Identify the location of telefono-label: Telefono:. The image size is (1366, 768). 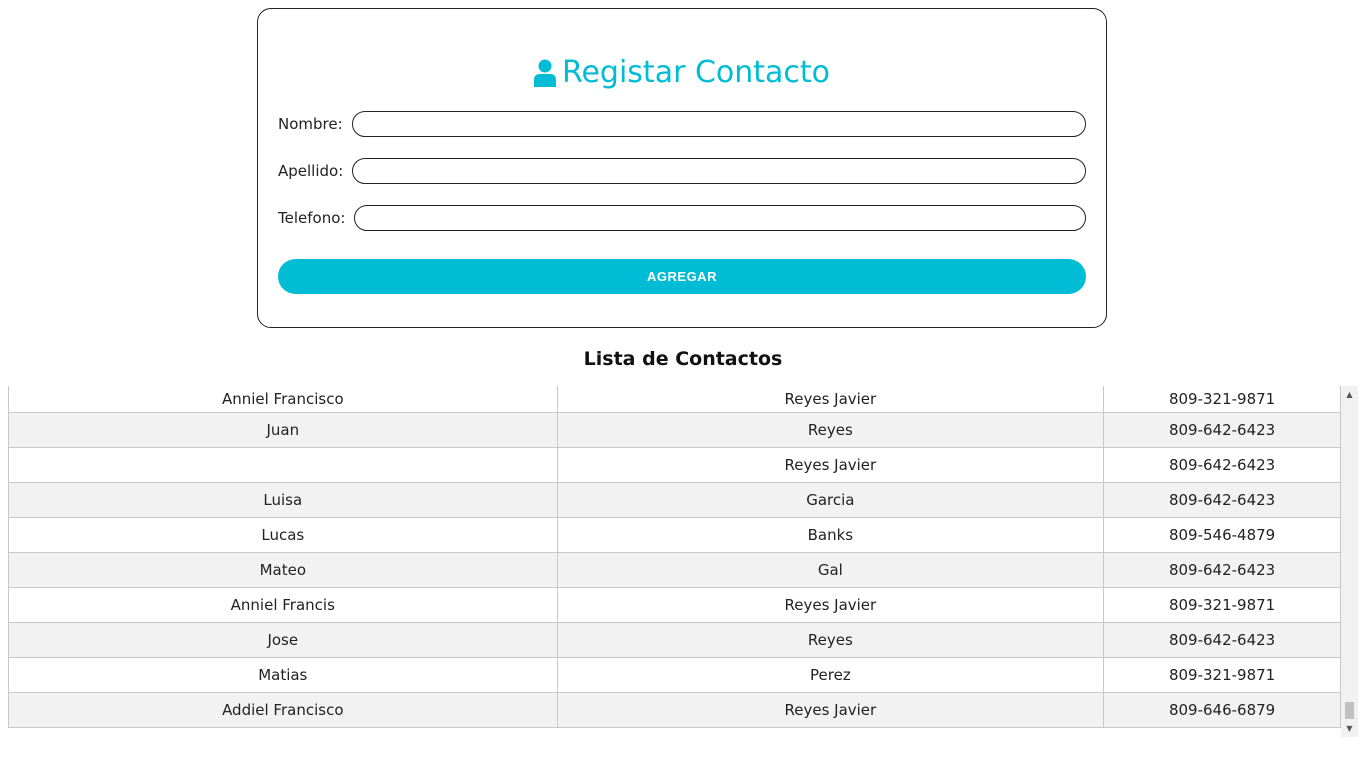
(312, 218).